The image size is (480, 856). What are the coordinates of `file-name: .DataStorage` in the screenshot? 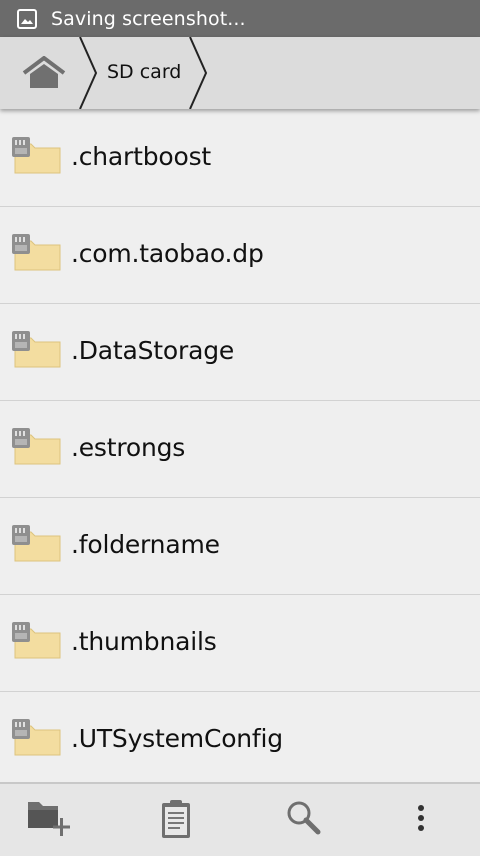 It's located at (153, 350).